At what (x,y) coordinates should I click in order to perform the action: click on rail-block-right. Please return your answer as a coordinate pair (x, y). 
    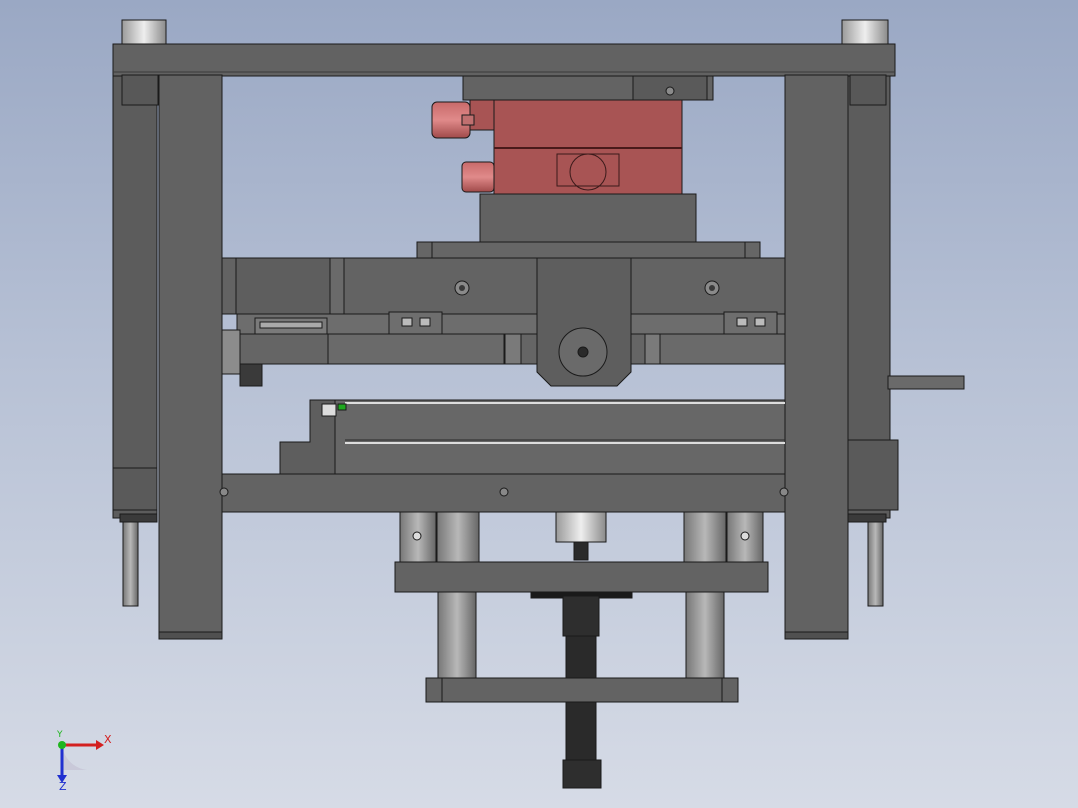
    Looking at the image, I should click on (750, 323).